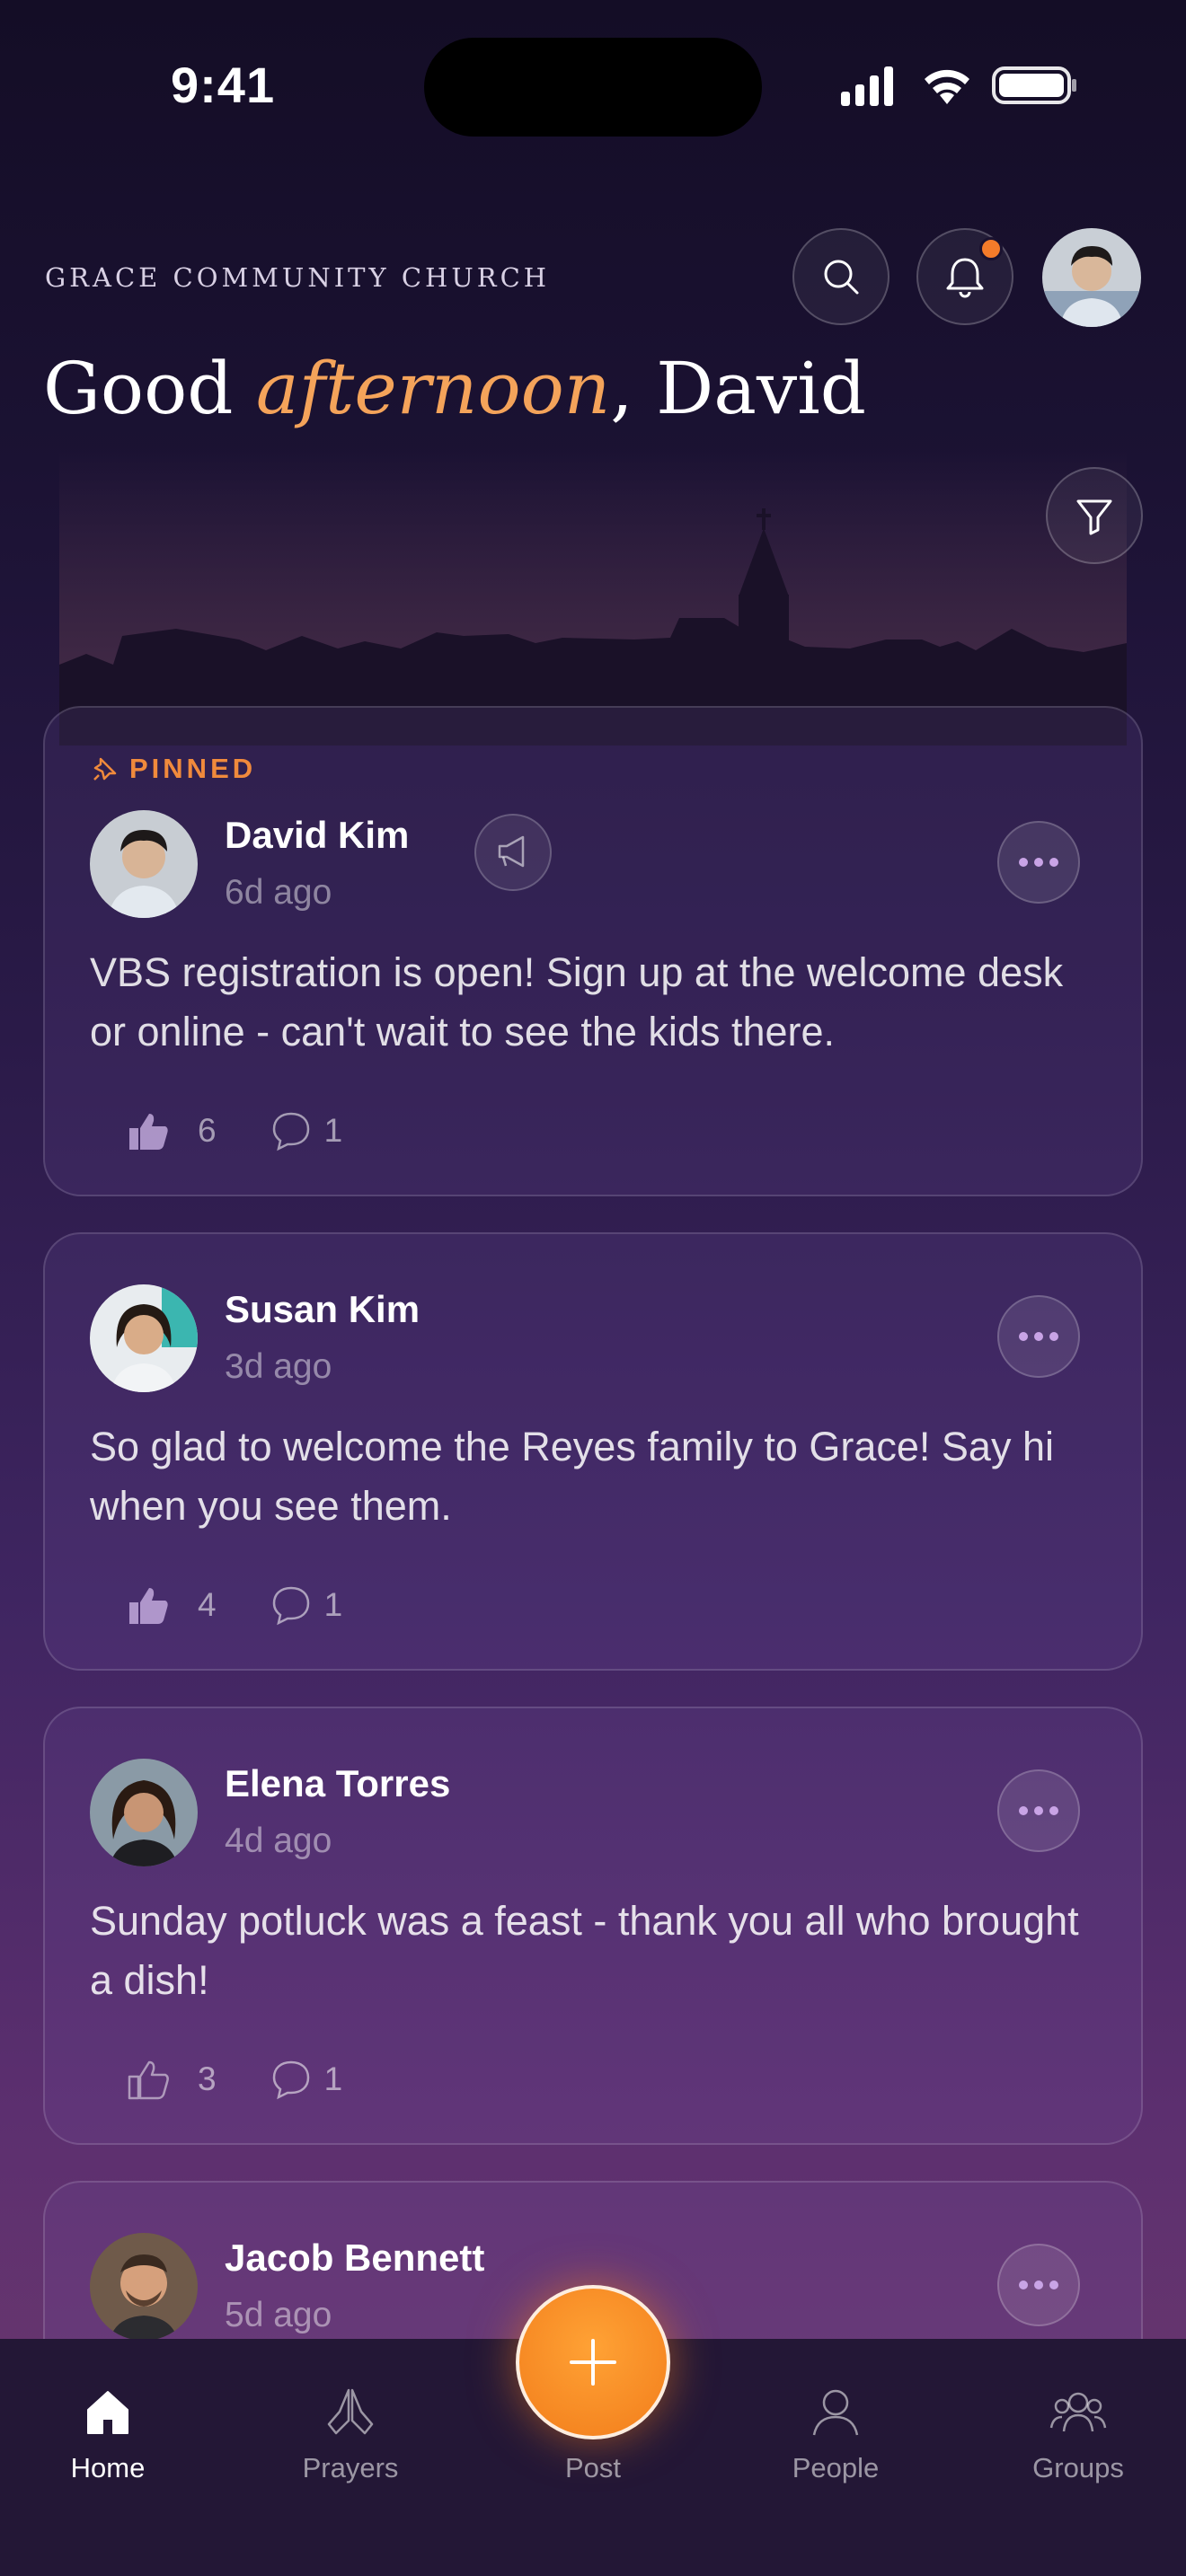 The width and height of the screenshot is (1186, 2576). Describe the element at coordinates (207, 2078) in the screenshot. I see `like-count: 3` at that location.